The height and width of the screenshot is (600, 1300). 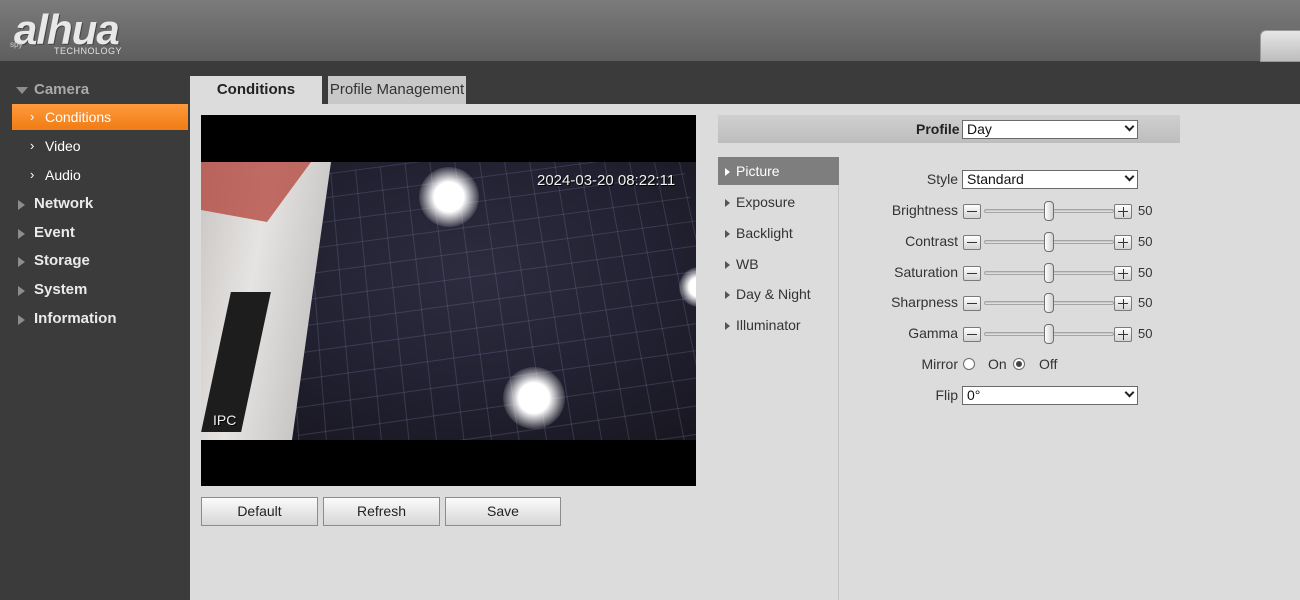 I want to click on saturation-value: 50, so click(x=1145, y=272).